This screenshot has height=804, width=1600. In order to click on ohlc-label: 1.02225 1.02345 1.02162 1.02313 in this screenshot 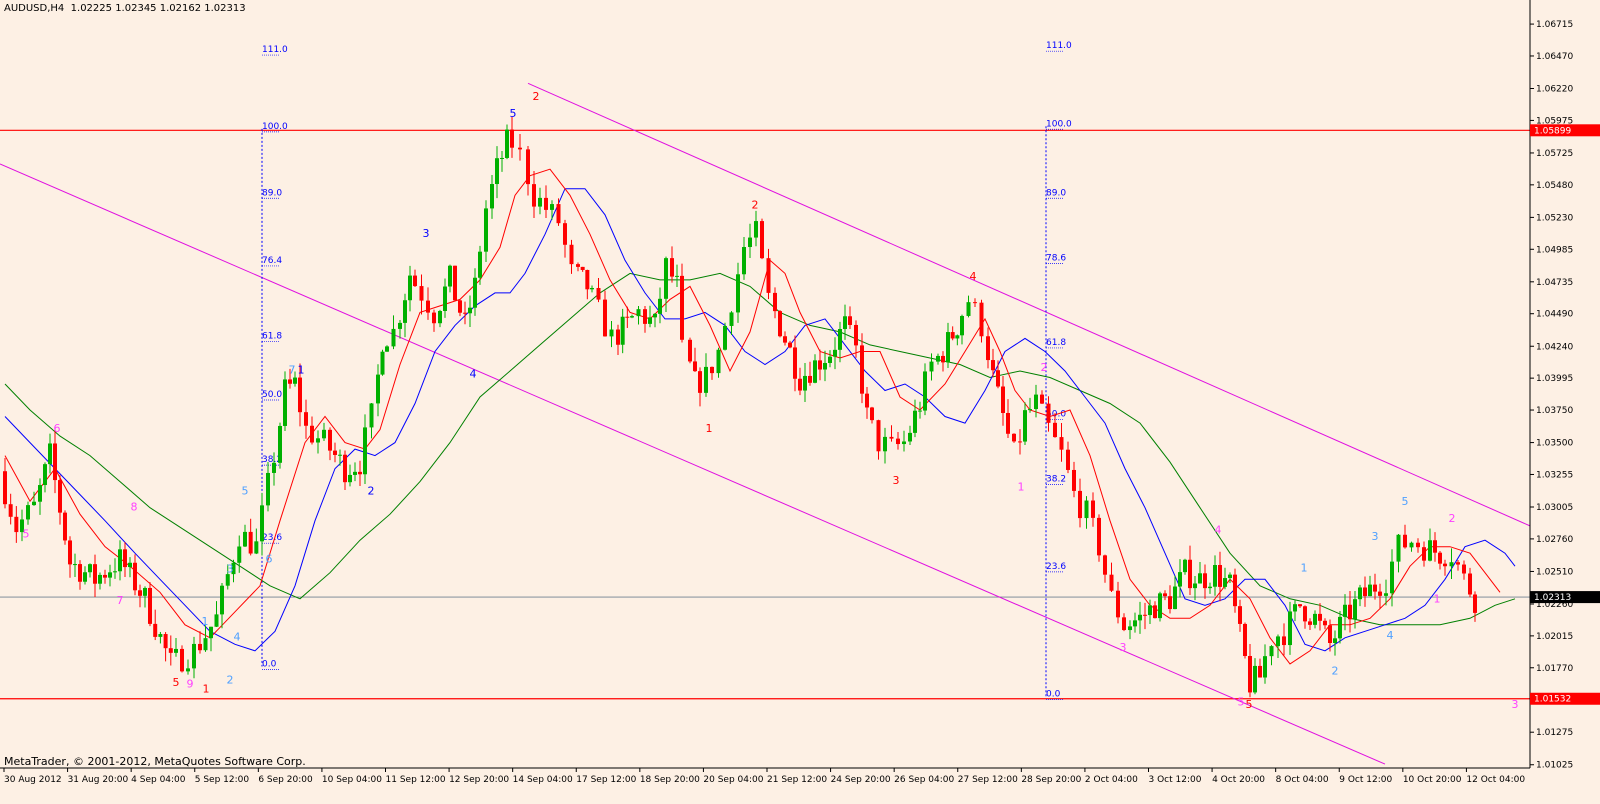, I will do `click(158, 8)`.